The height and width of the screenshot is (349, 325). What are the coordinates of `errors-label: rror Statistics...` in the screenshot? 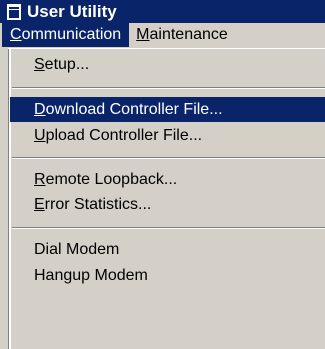 It's located at (98, 204).